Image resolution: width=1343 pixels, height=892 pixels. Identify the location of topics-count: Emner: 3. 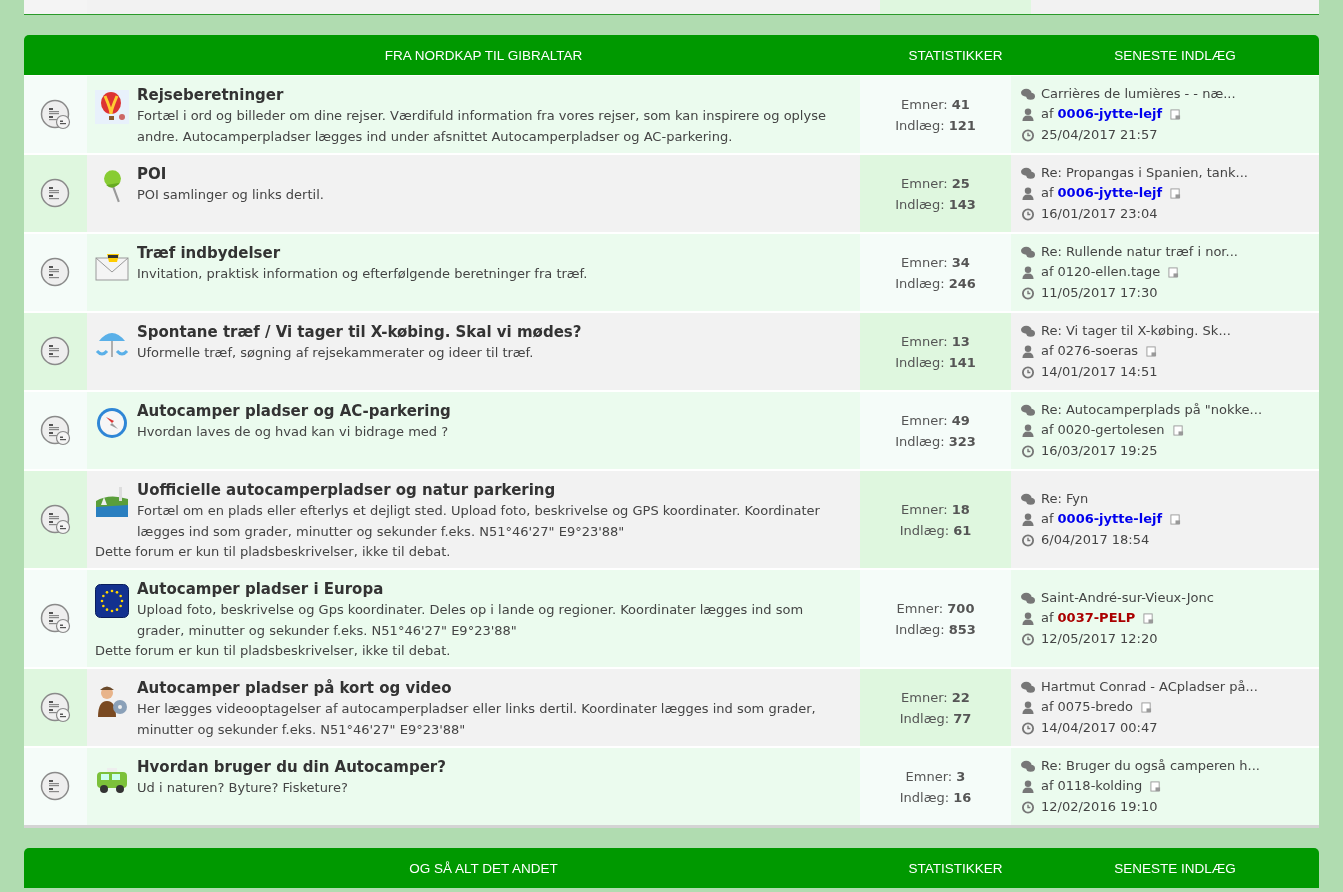
(935, 776).